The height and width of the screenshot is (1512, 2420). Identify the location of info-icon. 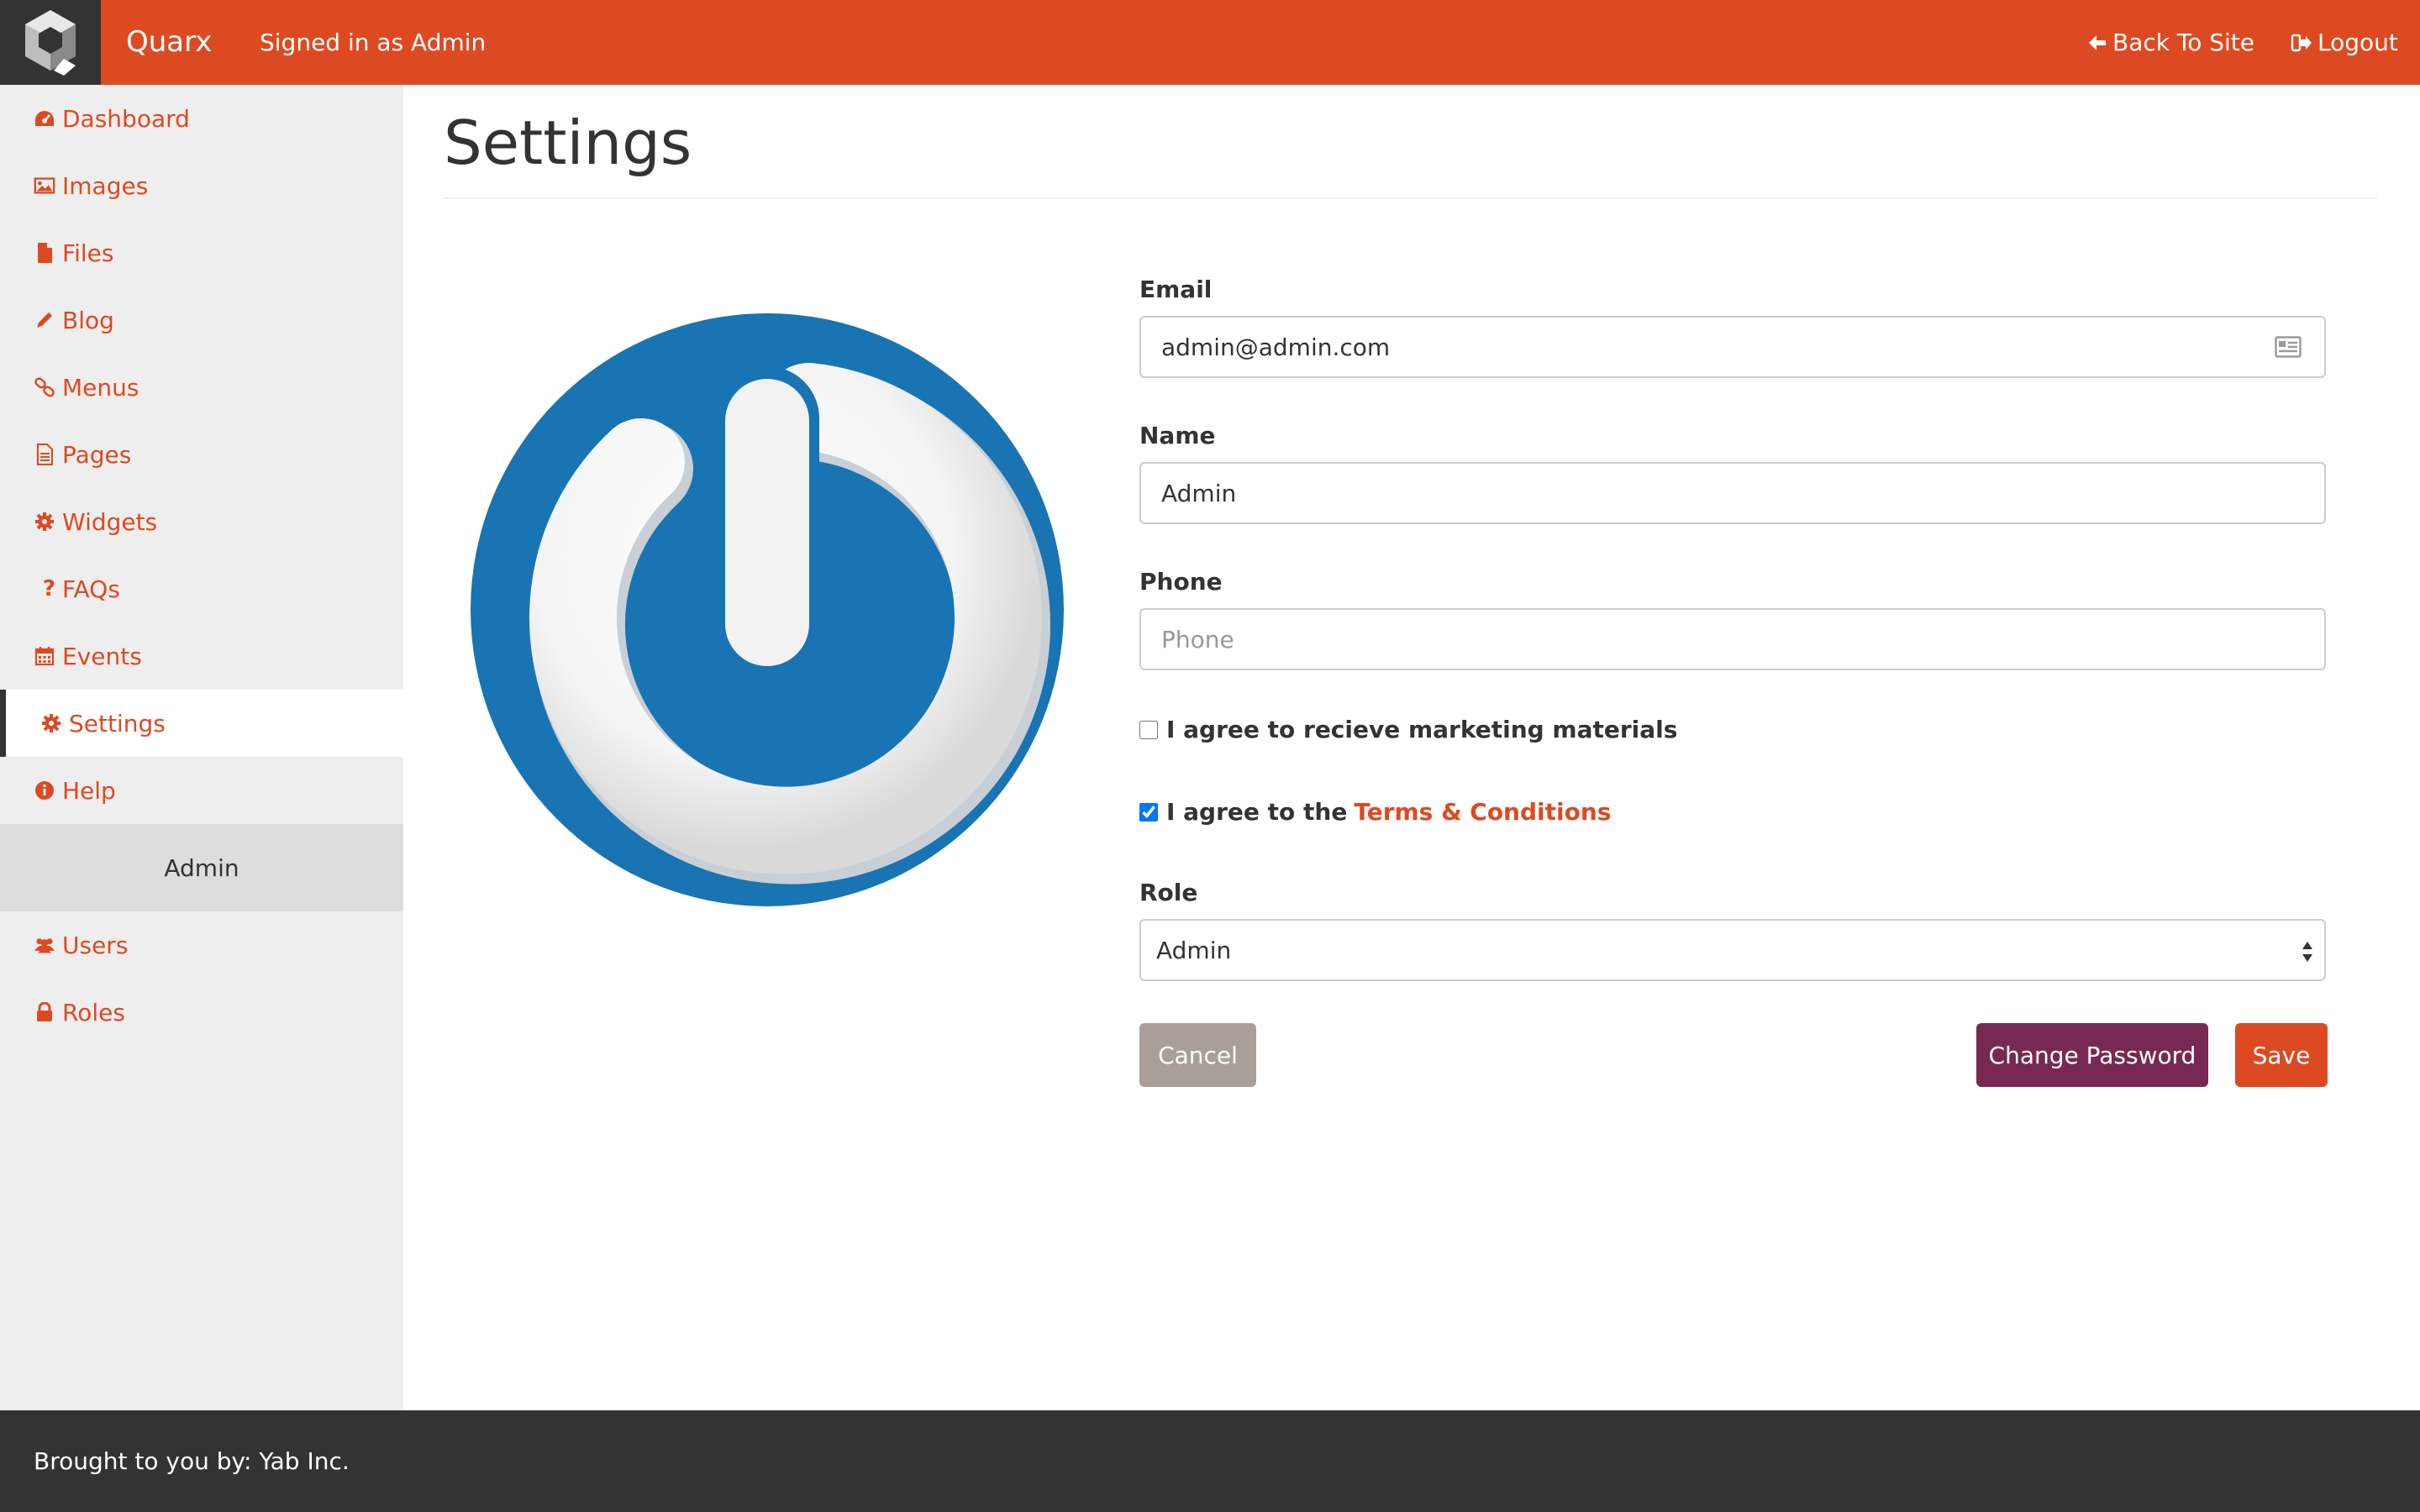
(44, 790).